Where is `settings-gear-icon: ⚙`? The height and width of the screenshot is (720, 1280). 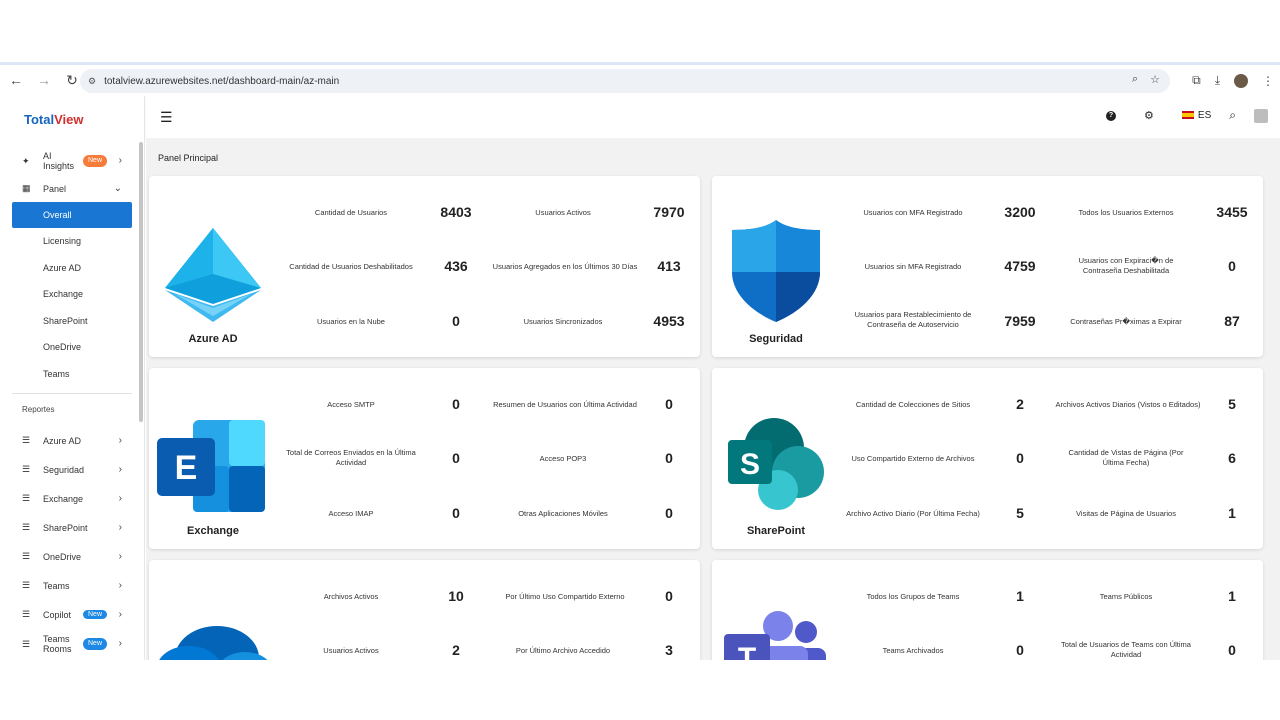
settings-gear-icon: ⚙ is located at coordinates (1149, 115).